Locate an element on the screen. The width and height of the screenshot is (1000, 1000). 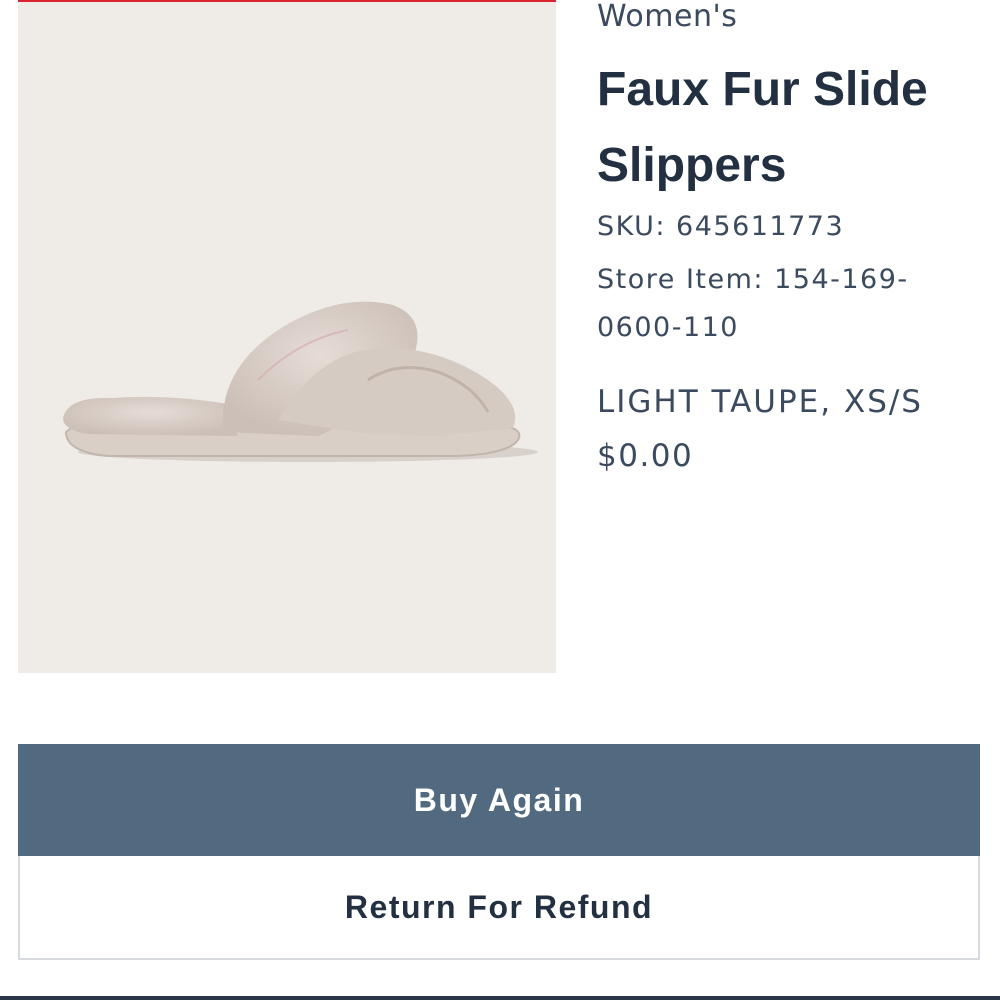
buy-again-button: Buy Again is located at coordinates (499, 800).